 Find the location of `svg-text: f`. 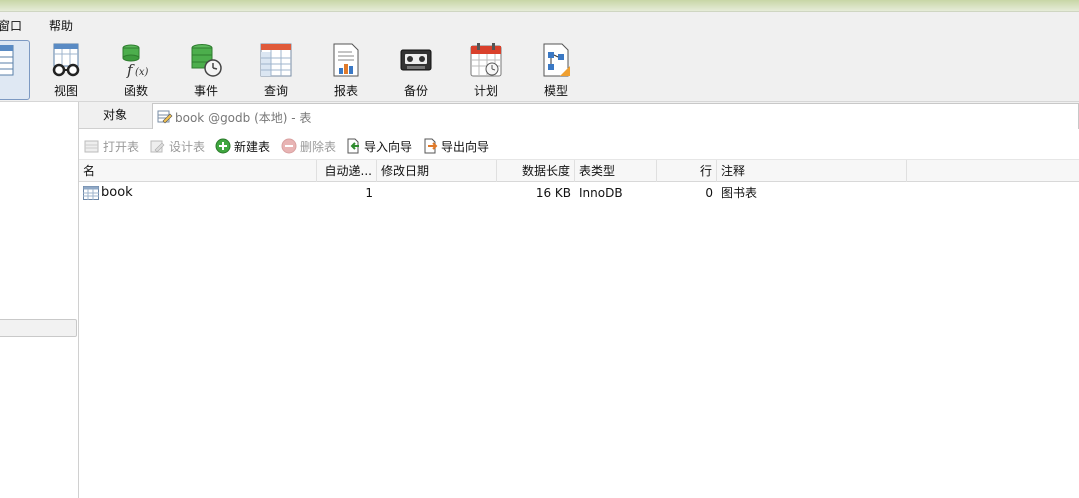

svg-text: f is located at coordinates (130, 69).